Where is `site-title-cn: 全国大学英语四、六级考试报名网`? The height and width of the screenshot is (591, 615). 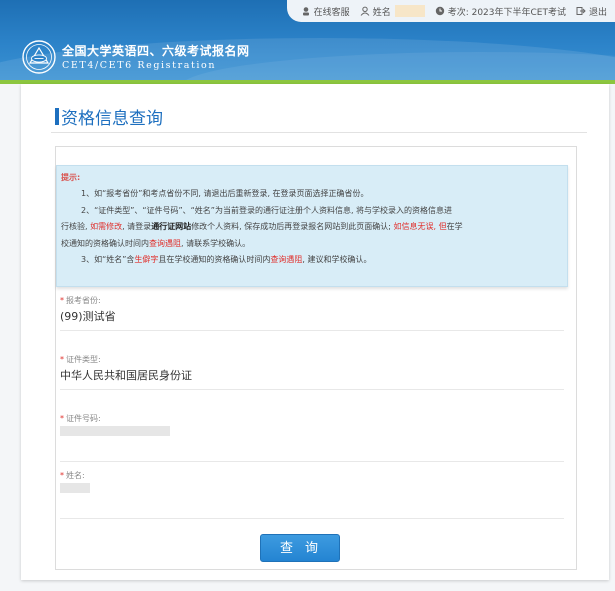
site-title-cn: 全国大学英语四、六级考试报名网 is located at coordinates (156, 51).